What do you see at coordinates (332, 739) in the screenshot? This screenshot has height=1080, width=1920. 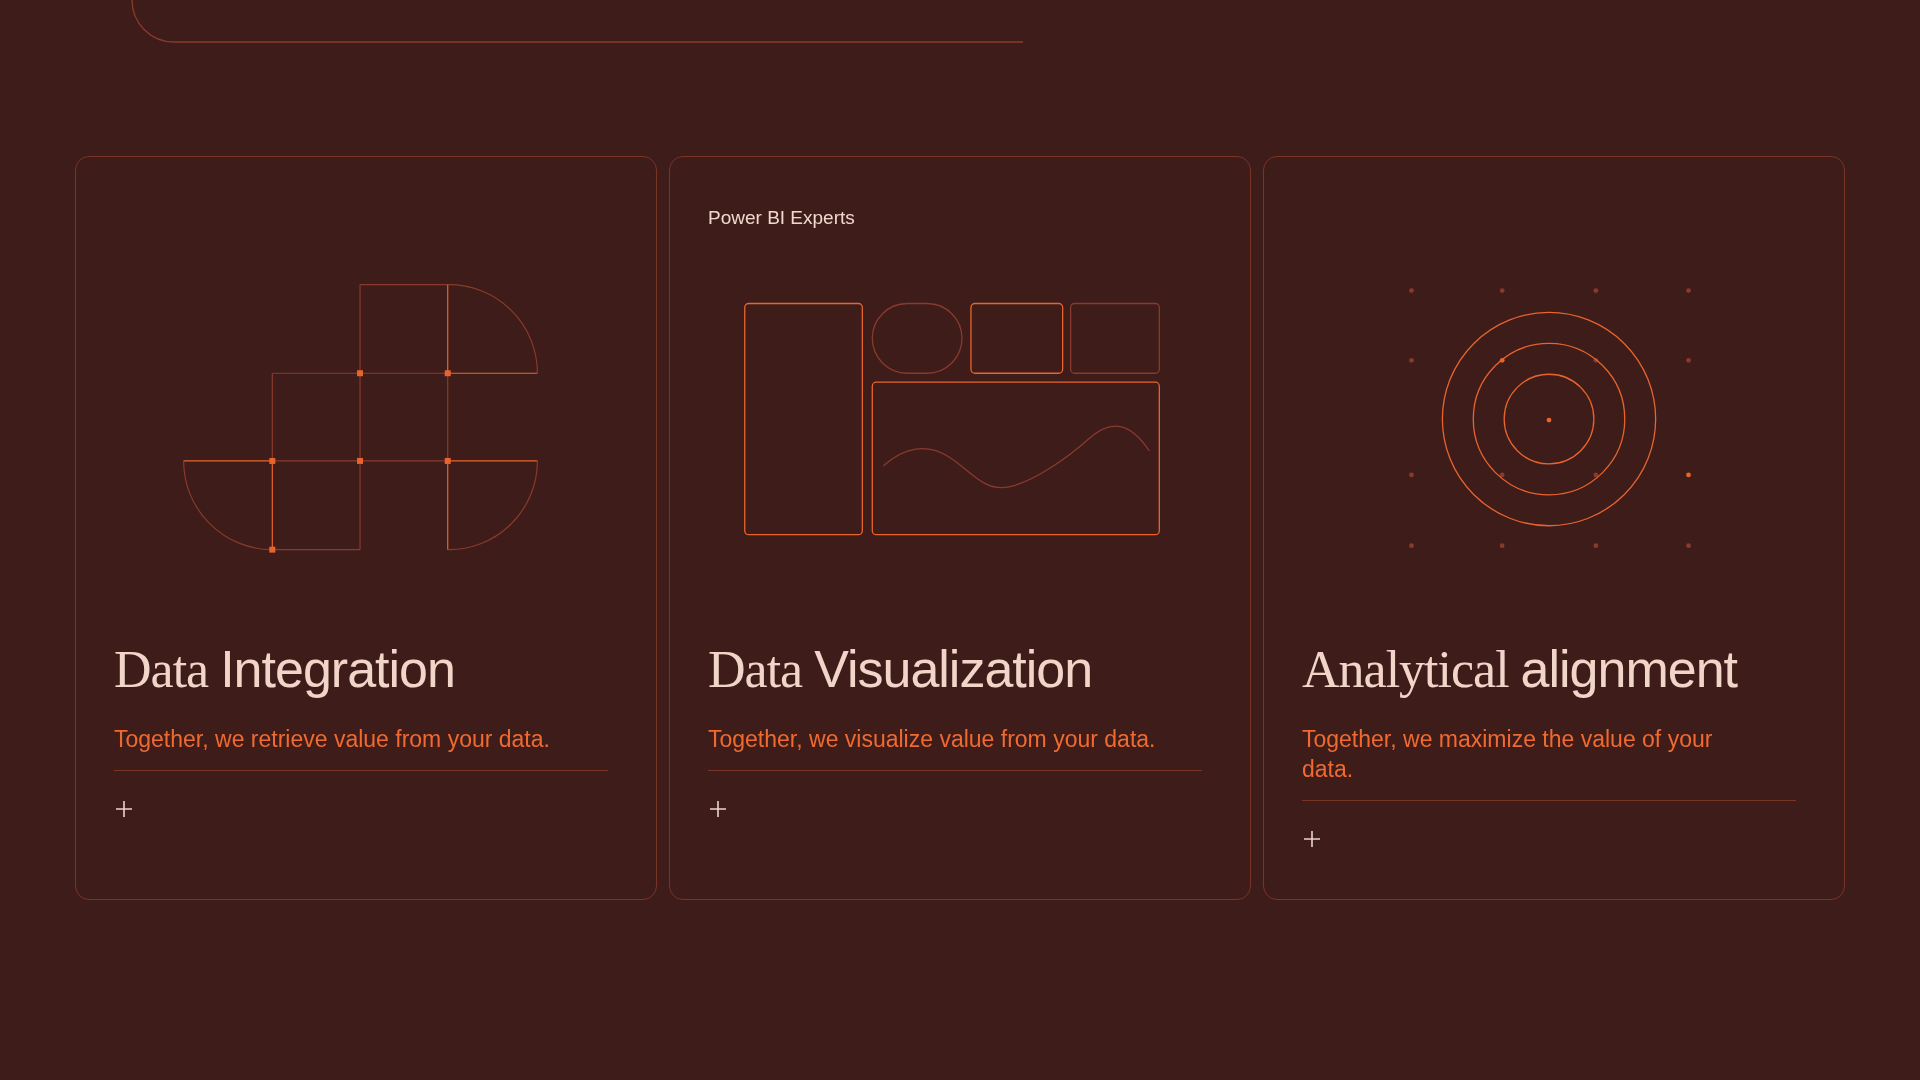 I see `card-description: Together, we retrieve value from your data.` at bounding box center [332, 739].